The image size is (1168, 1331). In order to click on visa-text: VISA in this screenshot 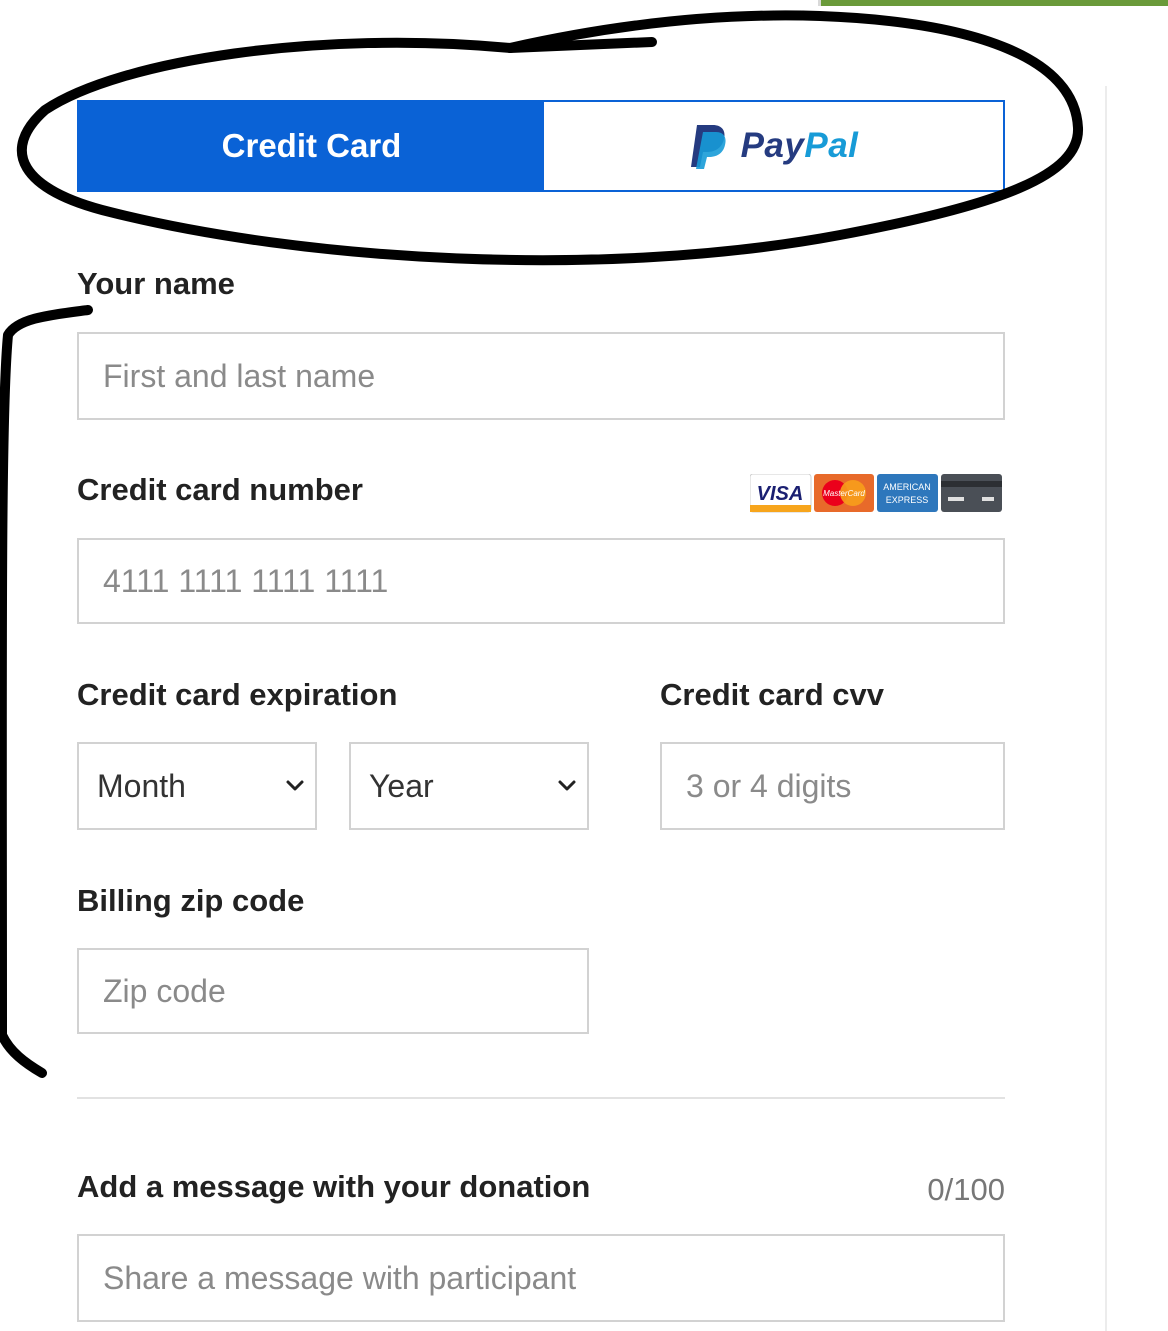, I will do `click(780, 494)`.